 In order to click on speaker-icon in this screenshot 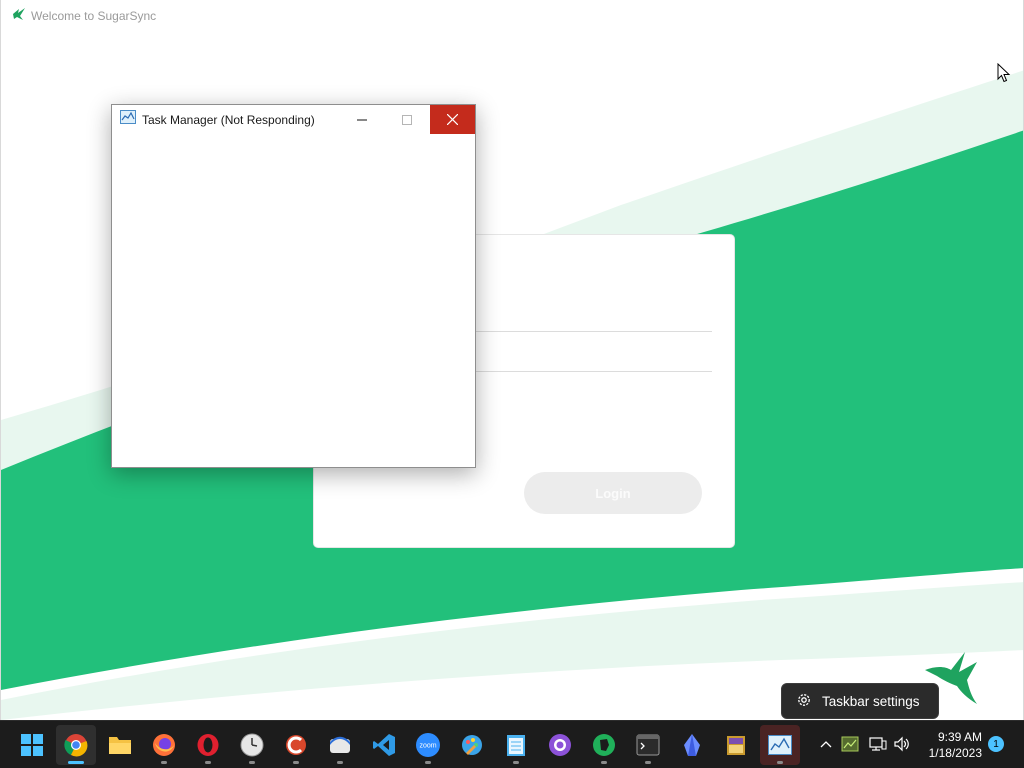, I will do `click(901, 744)`.